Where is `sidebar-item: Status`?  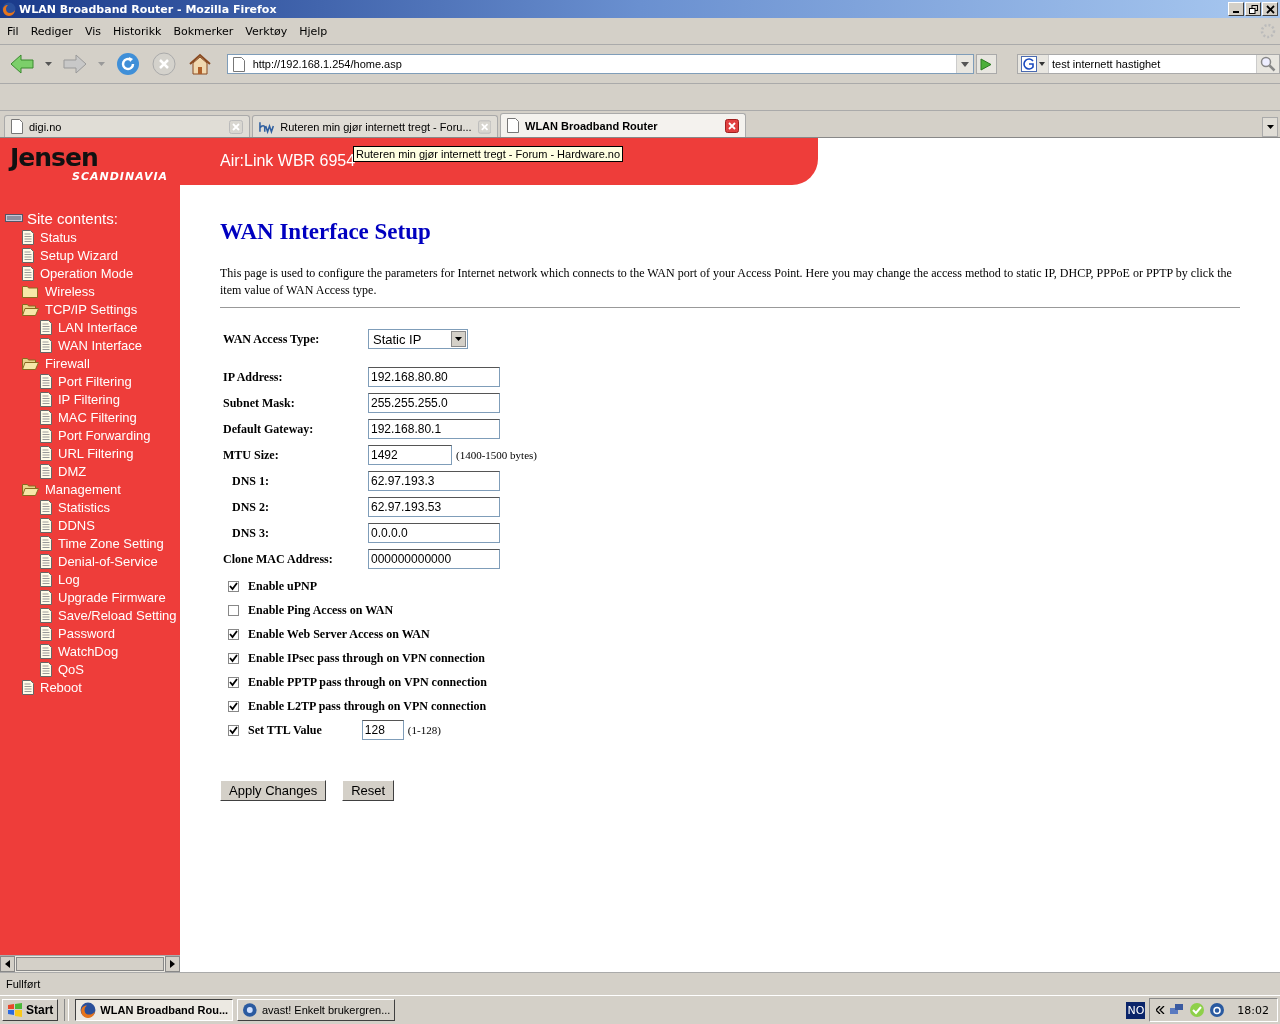
sidebar-item: Status is located at coordinates (58, 237).